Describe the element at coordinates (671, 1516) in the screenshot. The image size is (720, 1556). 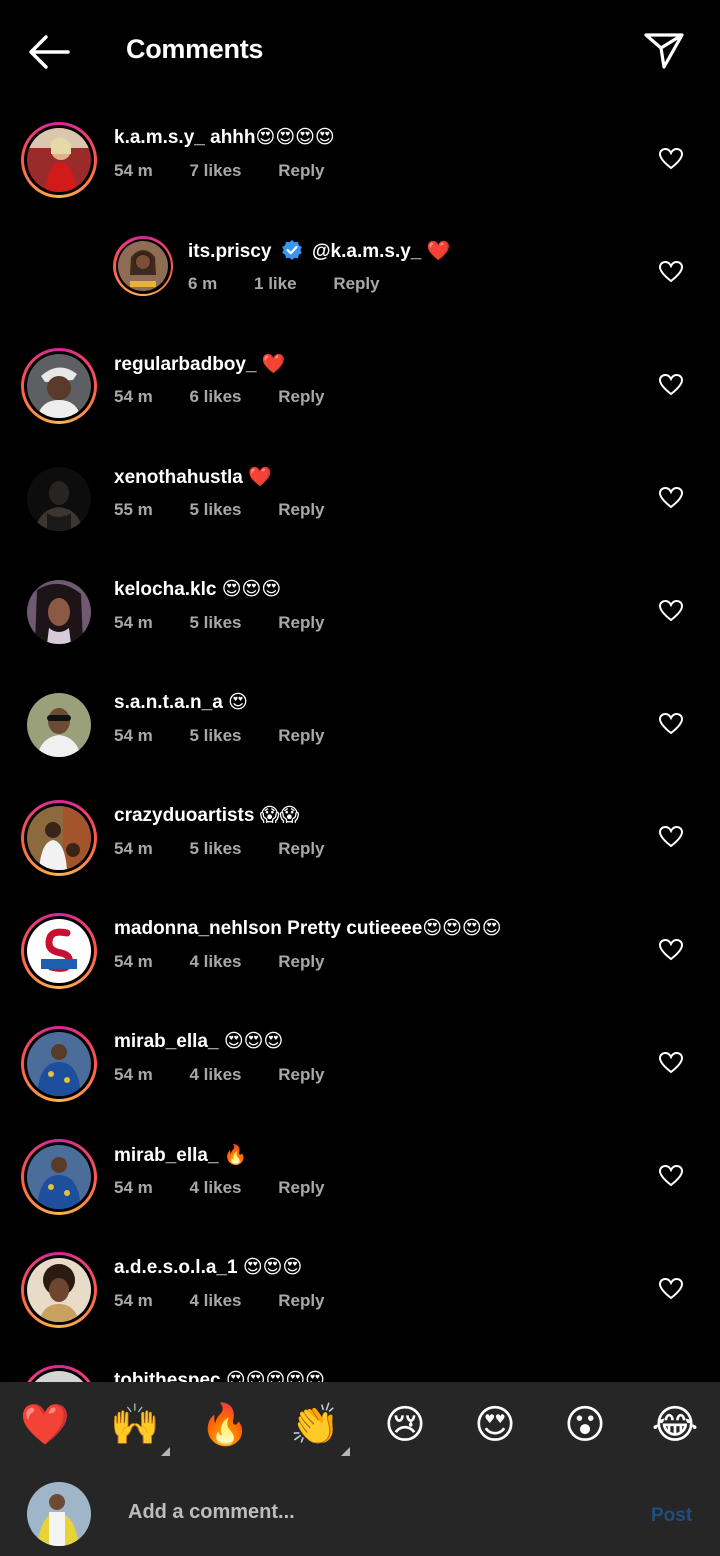
I see `post-button: Post` at that location.